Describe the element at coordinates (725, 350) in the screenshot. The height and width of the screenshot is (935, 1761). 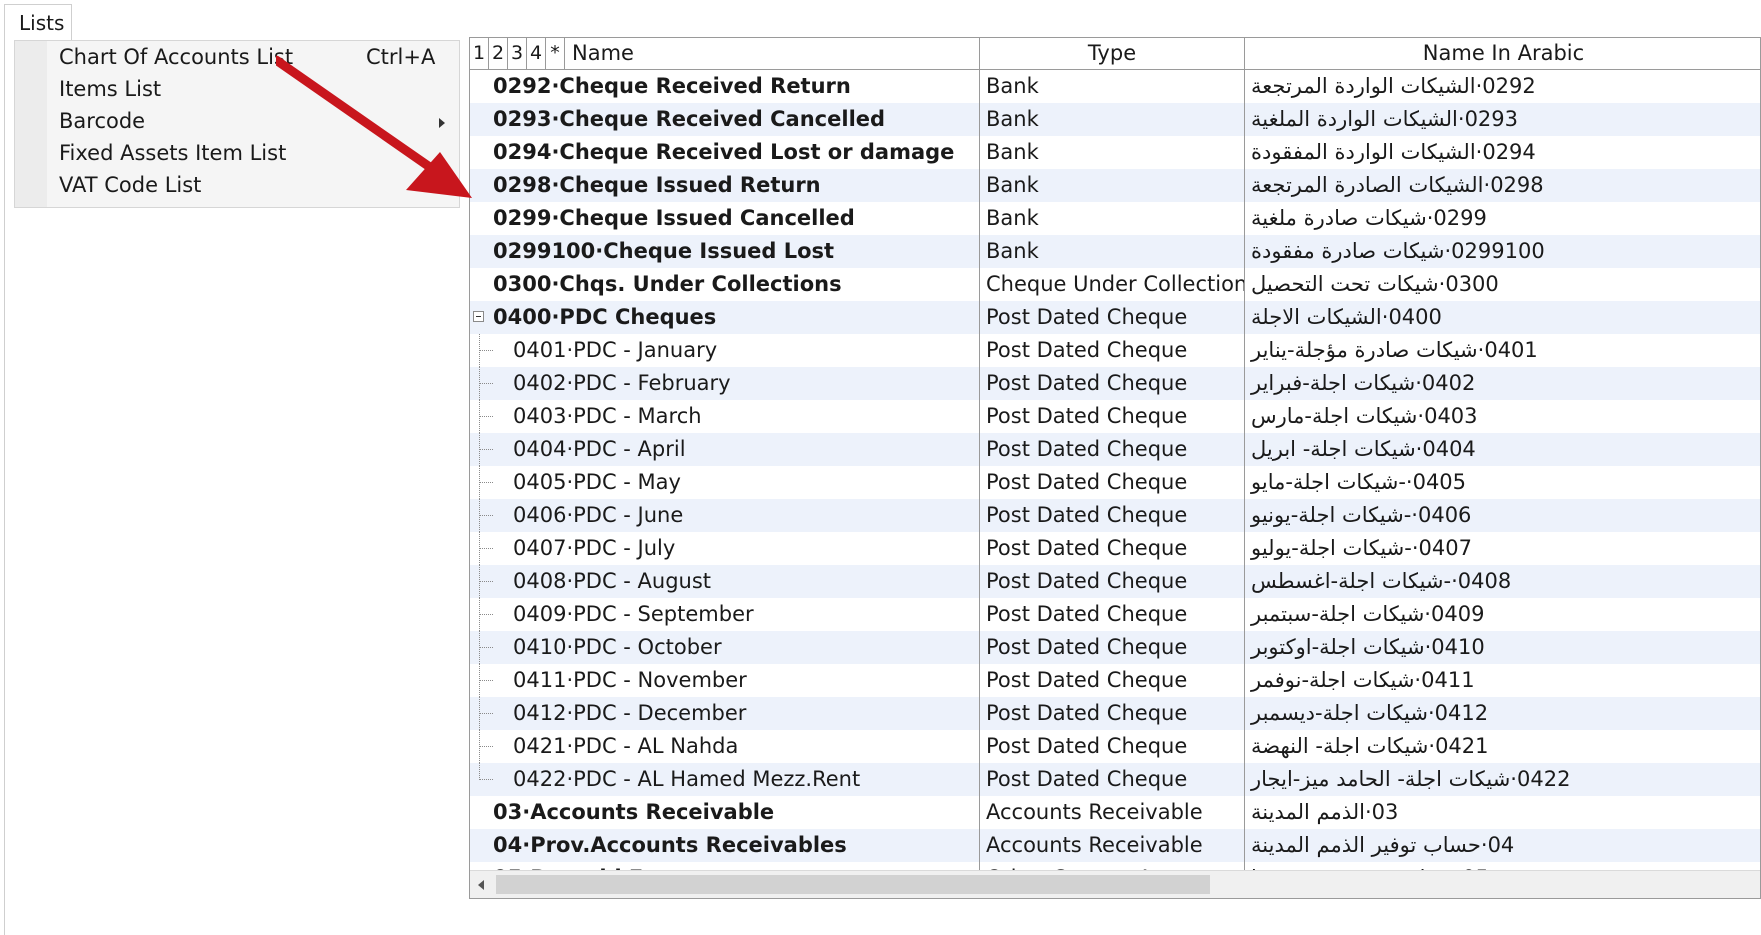
I see `cell-name: 0401·PDC - January` at that location.